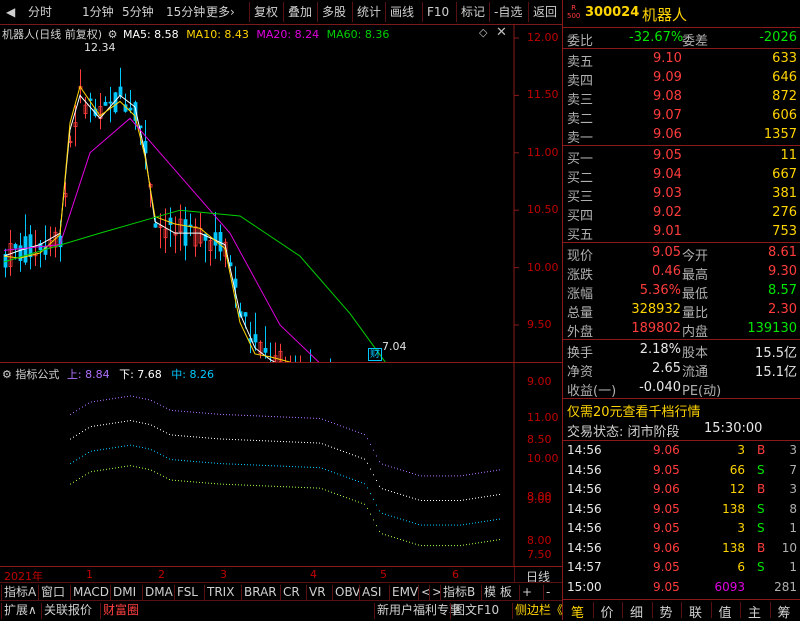  I want to click on toolbar-btn-0: 分时, so click(40, 12).